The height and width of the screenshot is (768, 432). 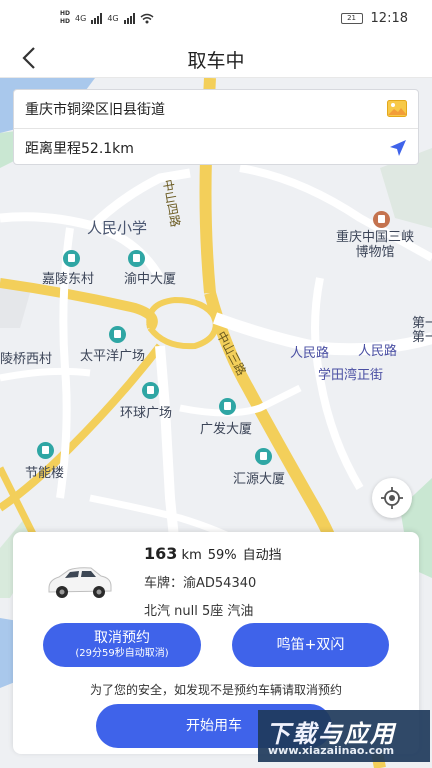 What do you see at coordinates (216, 19) in the screenshot?
I see `status-bar: HD HD 4G 4G 21 12:18` at bounding box center [216, 19].